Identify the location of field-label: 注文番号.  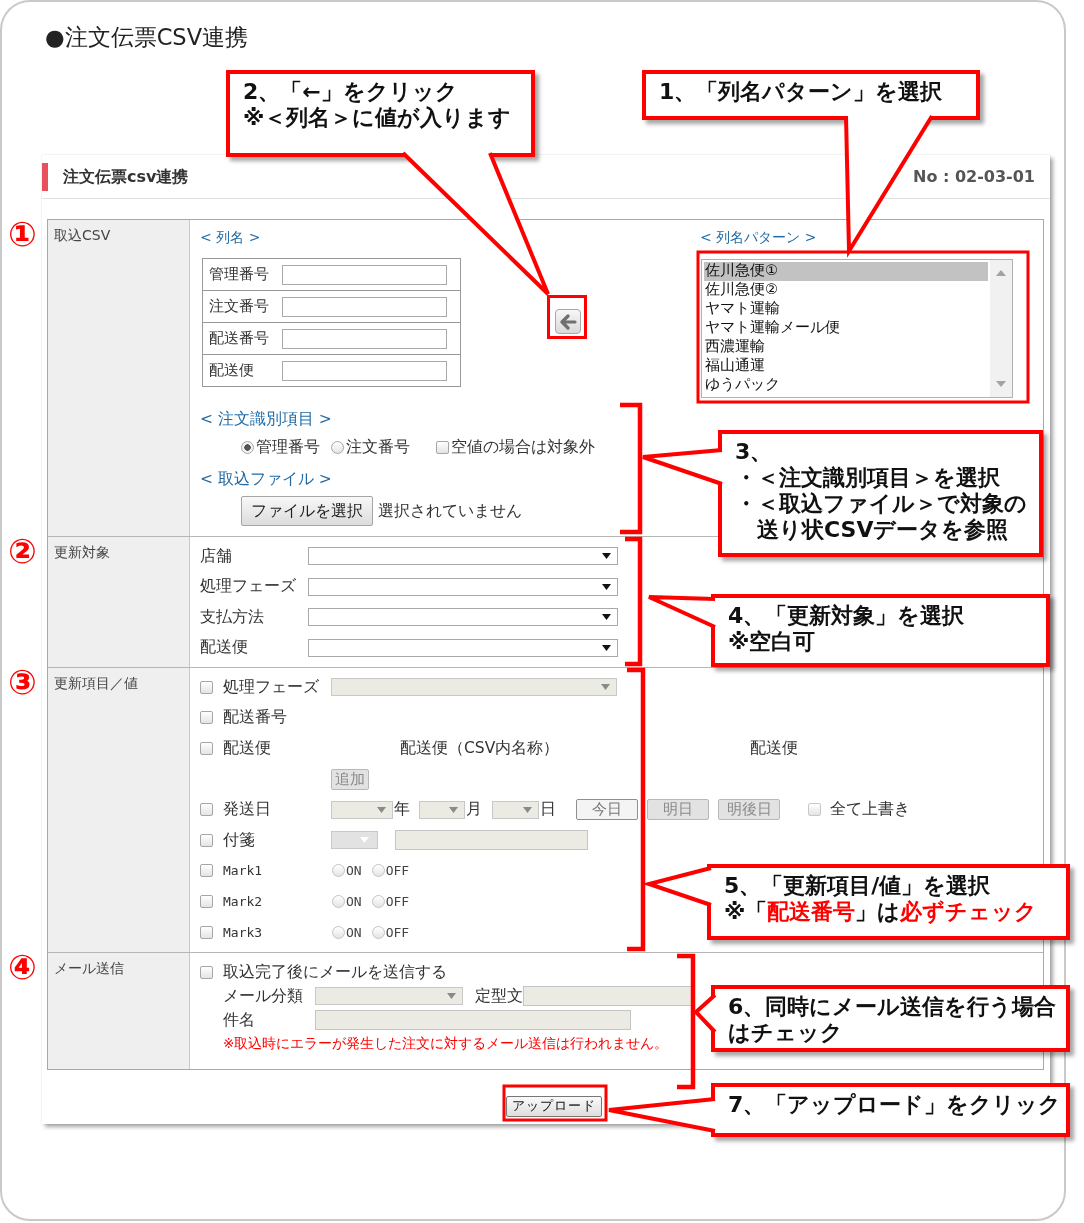
(239, 306).